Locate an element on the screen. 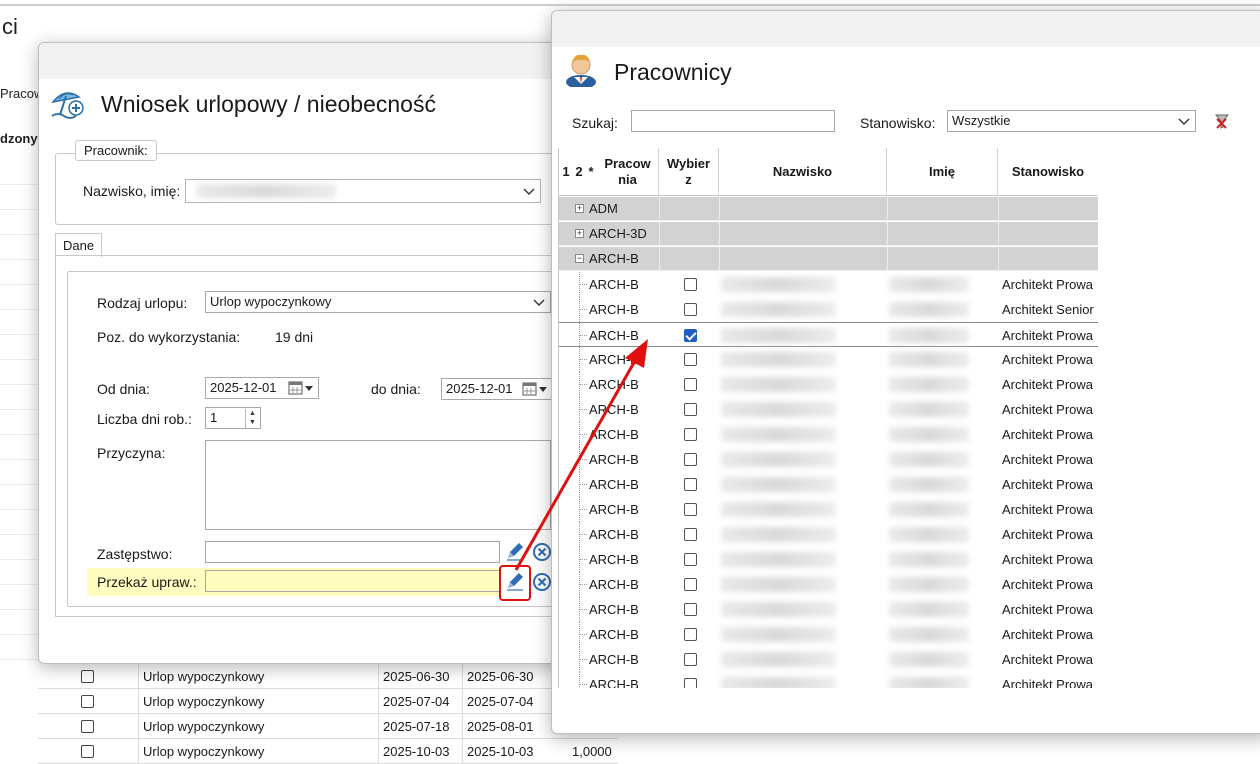 This screenshot has height=764, width=1260. column-header-star: * is located at coordinates (591, 172).